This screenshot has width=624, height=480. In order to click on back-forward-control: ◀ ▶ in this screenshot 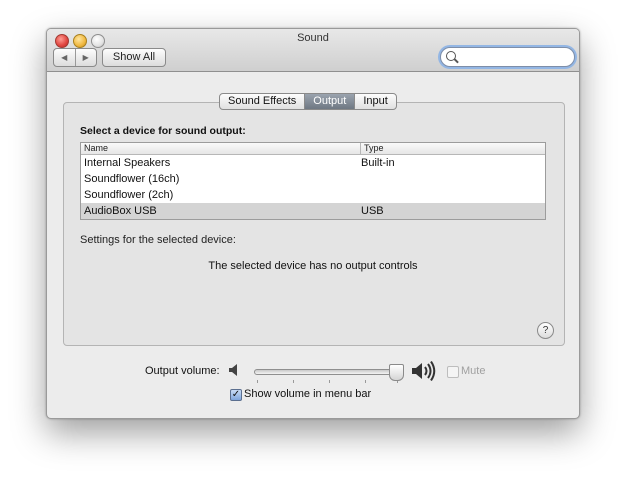, I will do `click(75, 57)`.